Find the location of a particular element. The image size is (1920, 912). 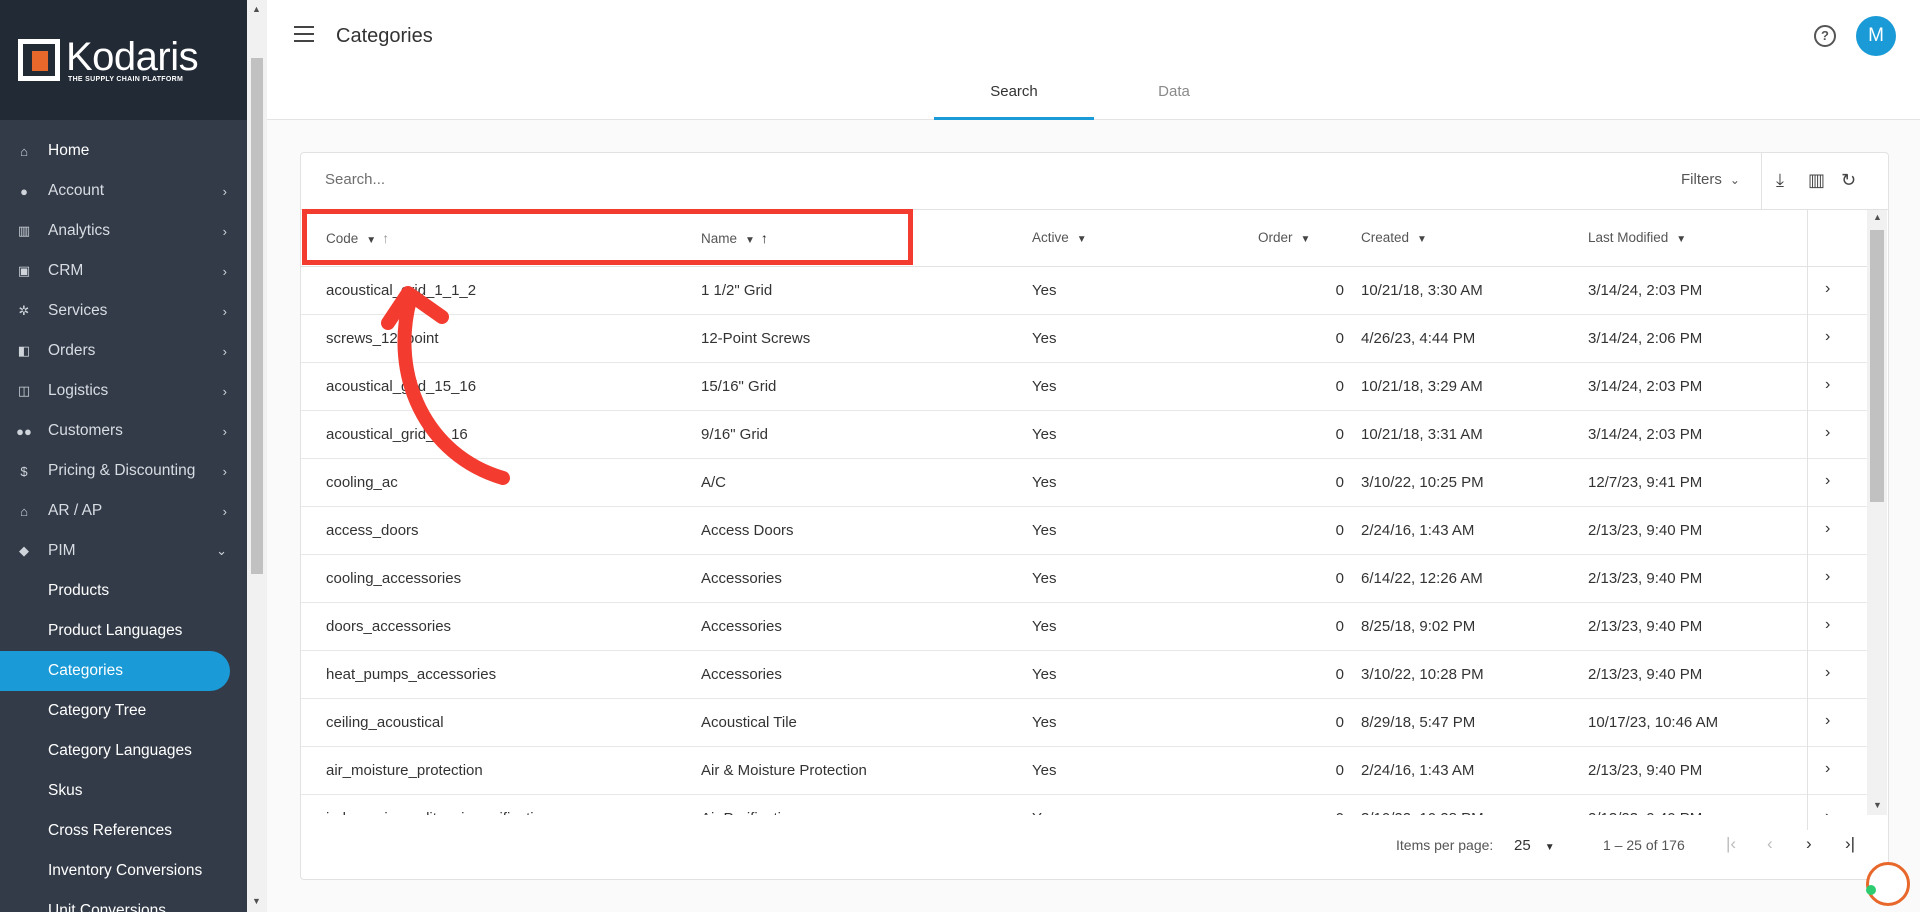

search-input is located at coordinates (575, 179).